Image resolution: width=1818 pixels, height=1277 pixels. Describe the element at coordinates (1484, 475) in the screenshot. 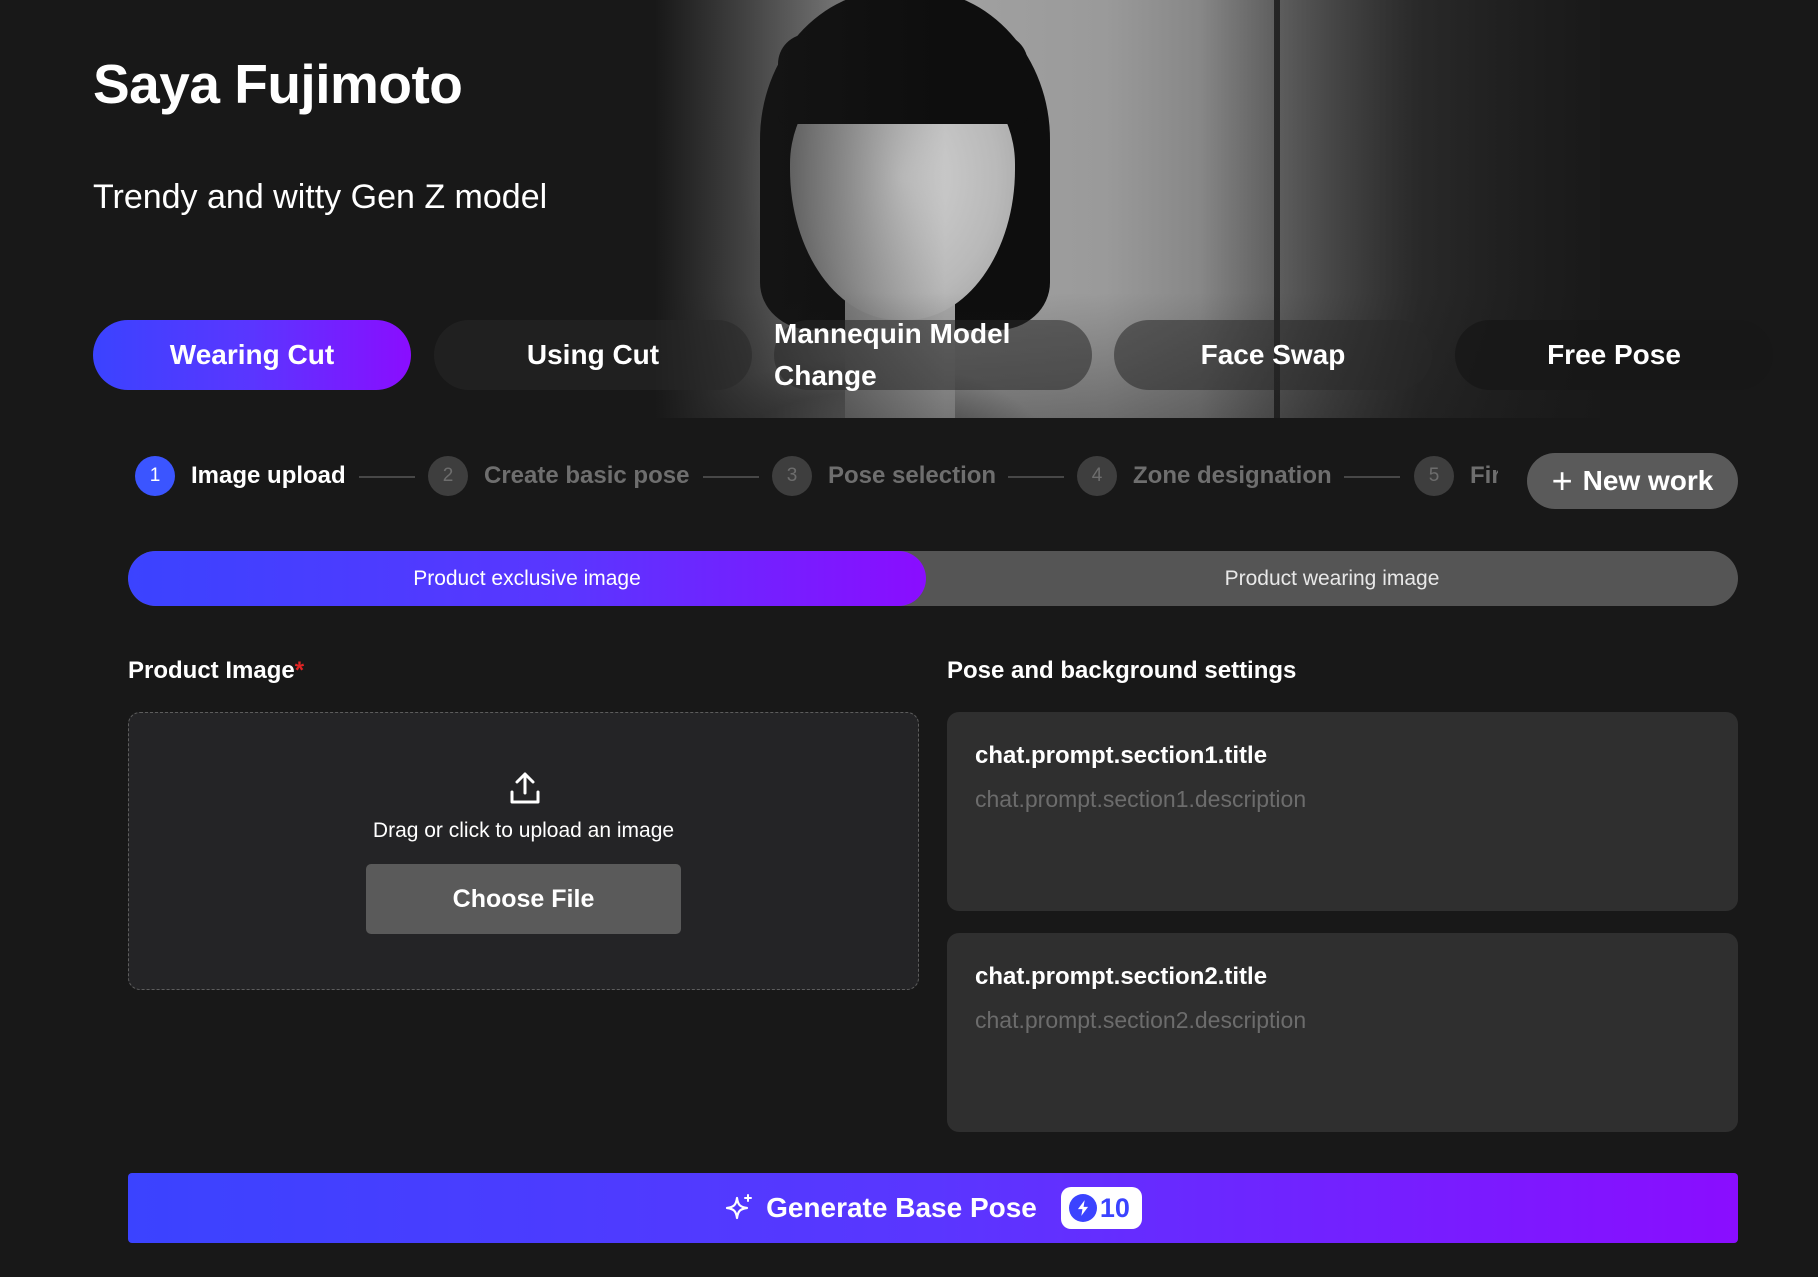

I see `step-label: Fir` at that location.